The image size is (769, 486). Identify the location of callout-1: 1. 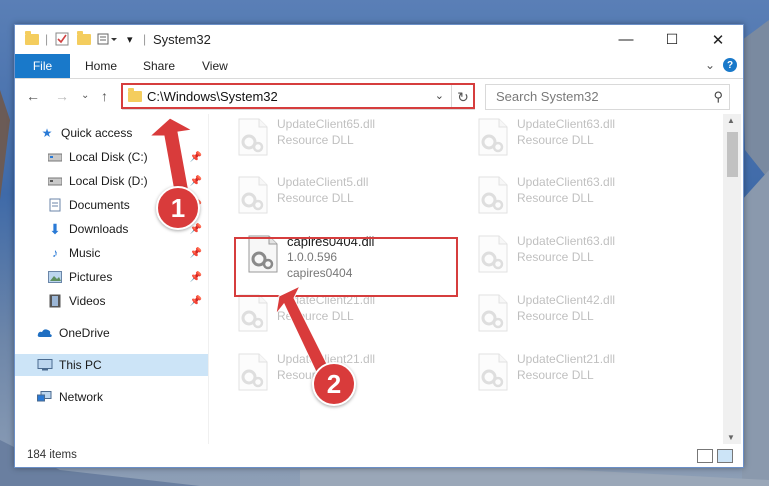
(178, 208).